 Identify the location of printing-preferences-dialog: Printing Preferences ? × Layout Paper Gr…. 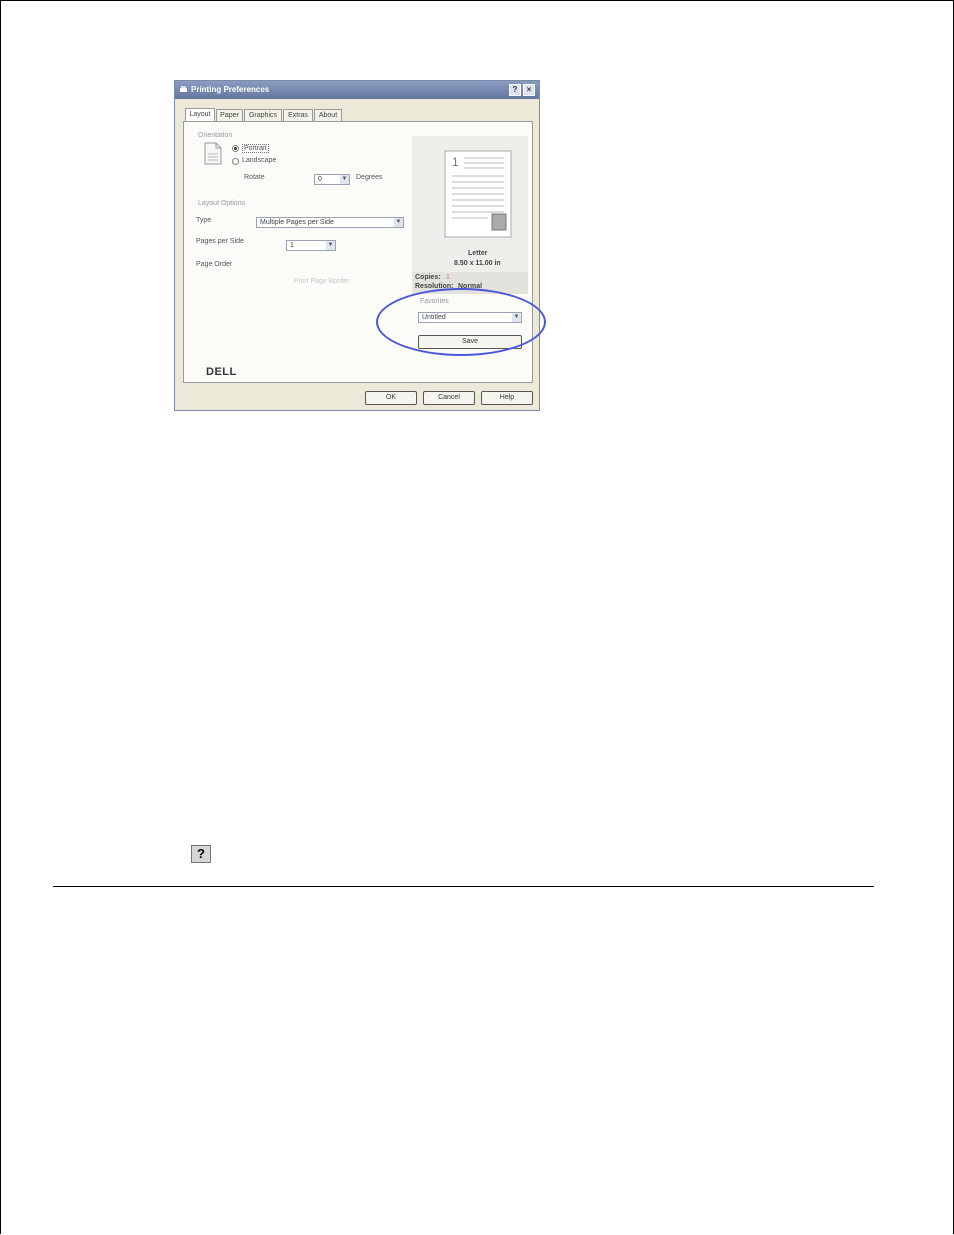
(357, 245).